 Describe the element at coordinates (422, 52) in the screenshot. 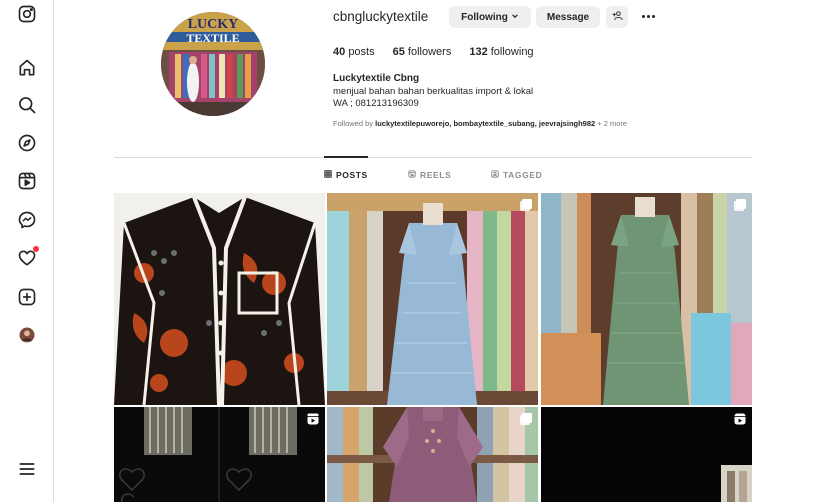

I see `followers-count: 65 followers` at that location.